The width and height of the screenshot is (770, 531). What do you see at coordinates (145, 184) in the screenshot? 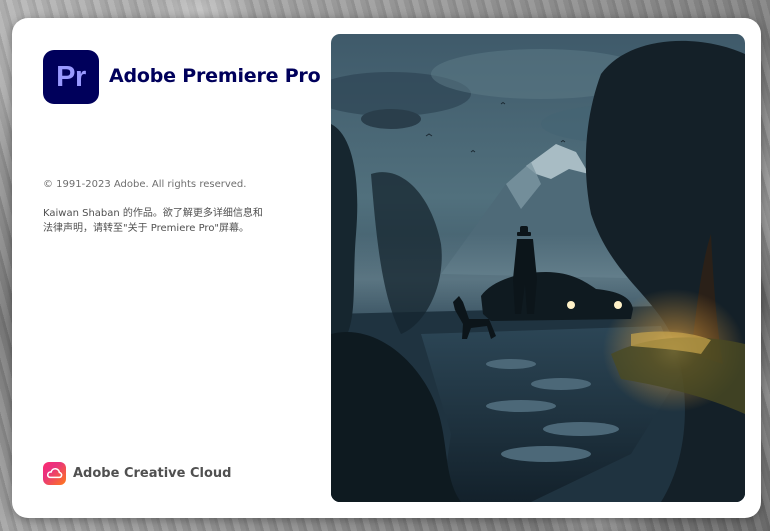
I see `copyright-text: © 1991-2023 Adobe. All rights reserved.` at bounding box center [145, 184].